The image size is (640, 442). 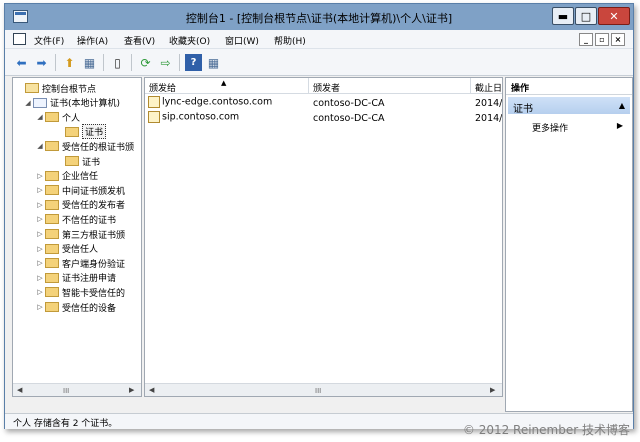 What do you see at coordinates (41, 62) in the screenshot?
I see `forward-arrow-icon: ➡` at bounding box center [41, 62].